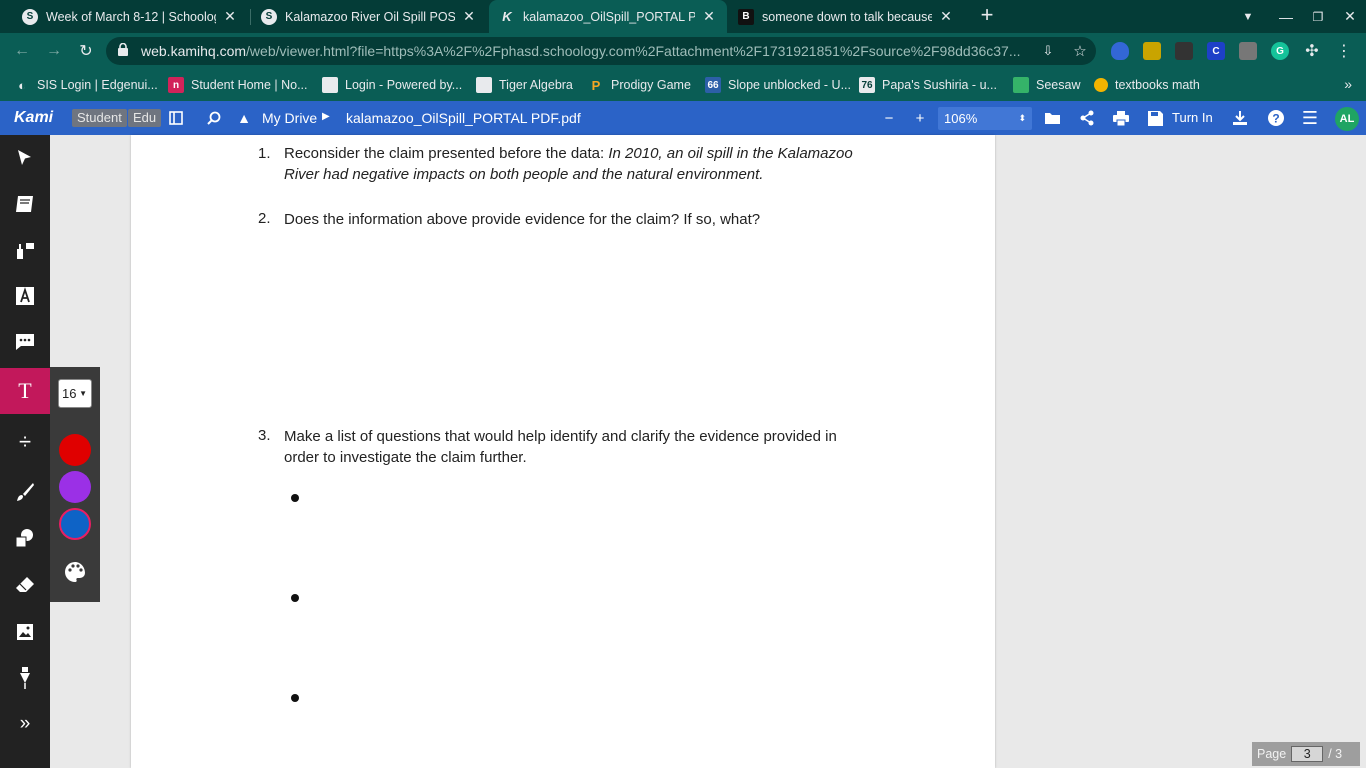  I want to click on text-tool-options: 16 ▼, so click(75, 484).